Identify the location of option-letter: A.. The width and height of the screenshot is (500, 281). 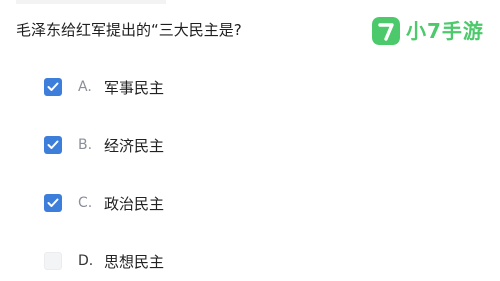
(85, 87).